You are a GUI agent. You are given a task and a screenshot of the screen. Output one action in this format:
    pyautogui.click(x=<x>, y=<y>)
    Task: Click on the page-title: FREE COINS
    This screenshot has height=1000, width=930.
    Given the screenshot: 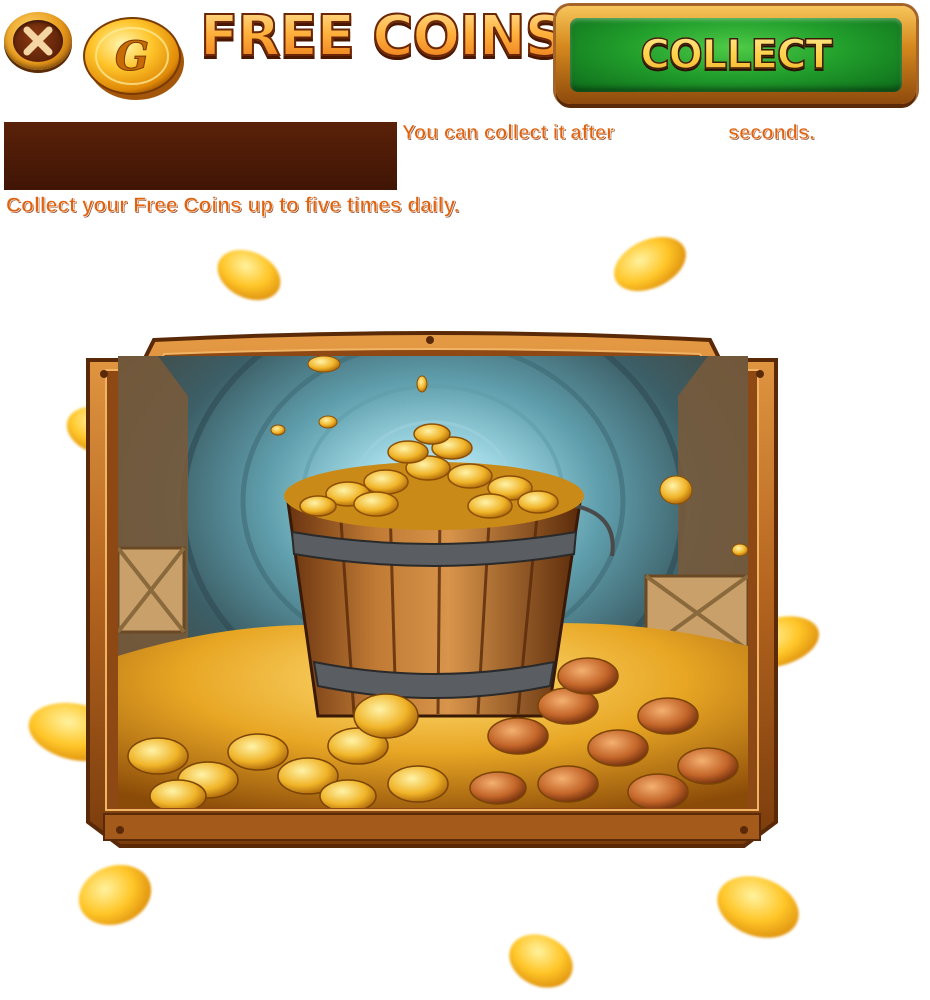 What is the action you would take?
    pyautogui.click(x=382, y=37)
    